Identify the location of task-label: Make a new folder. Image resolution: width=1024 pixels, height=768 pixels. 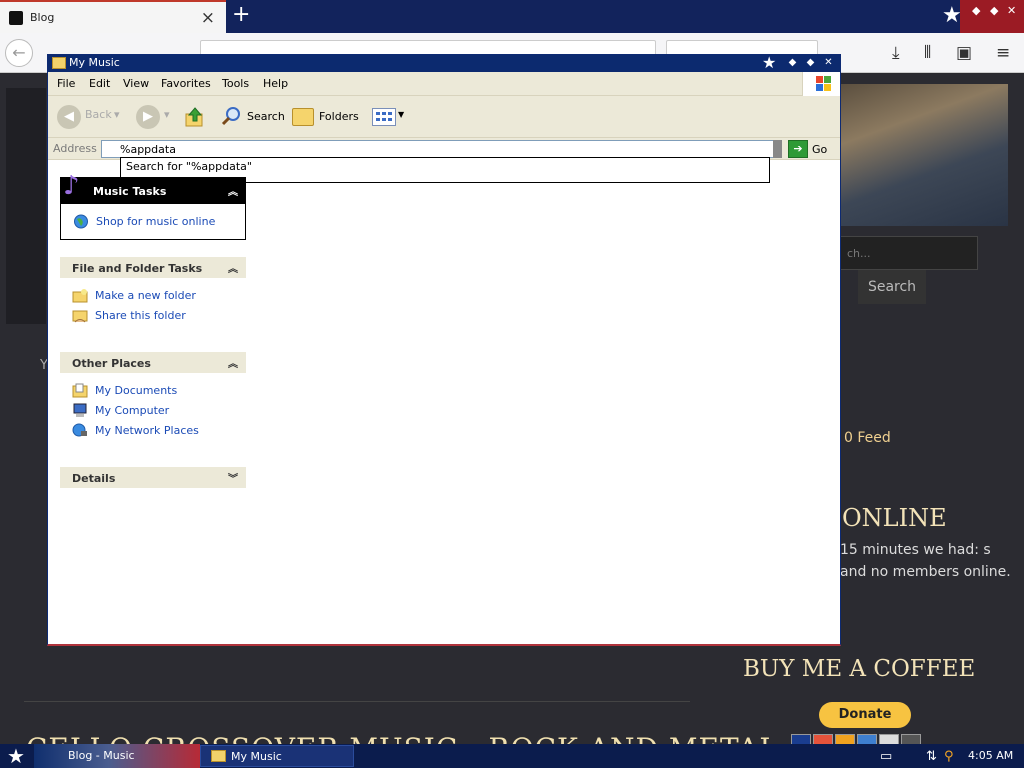
(145, 295).